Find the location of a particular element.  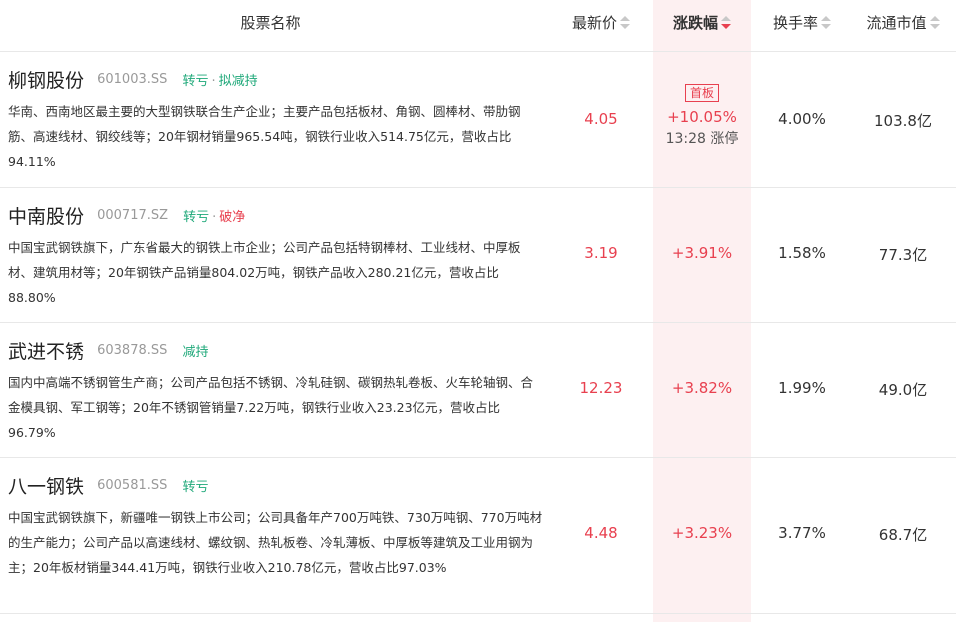

stock-name: 武进不锈 is located at coordinates (46, 352).